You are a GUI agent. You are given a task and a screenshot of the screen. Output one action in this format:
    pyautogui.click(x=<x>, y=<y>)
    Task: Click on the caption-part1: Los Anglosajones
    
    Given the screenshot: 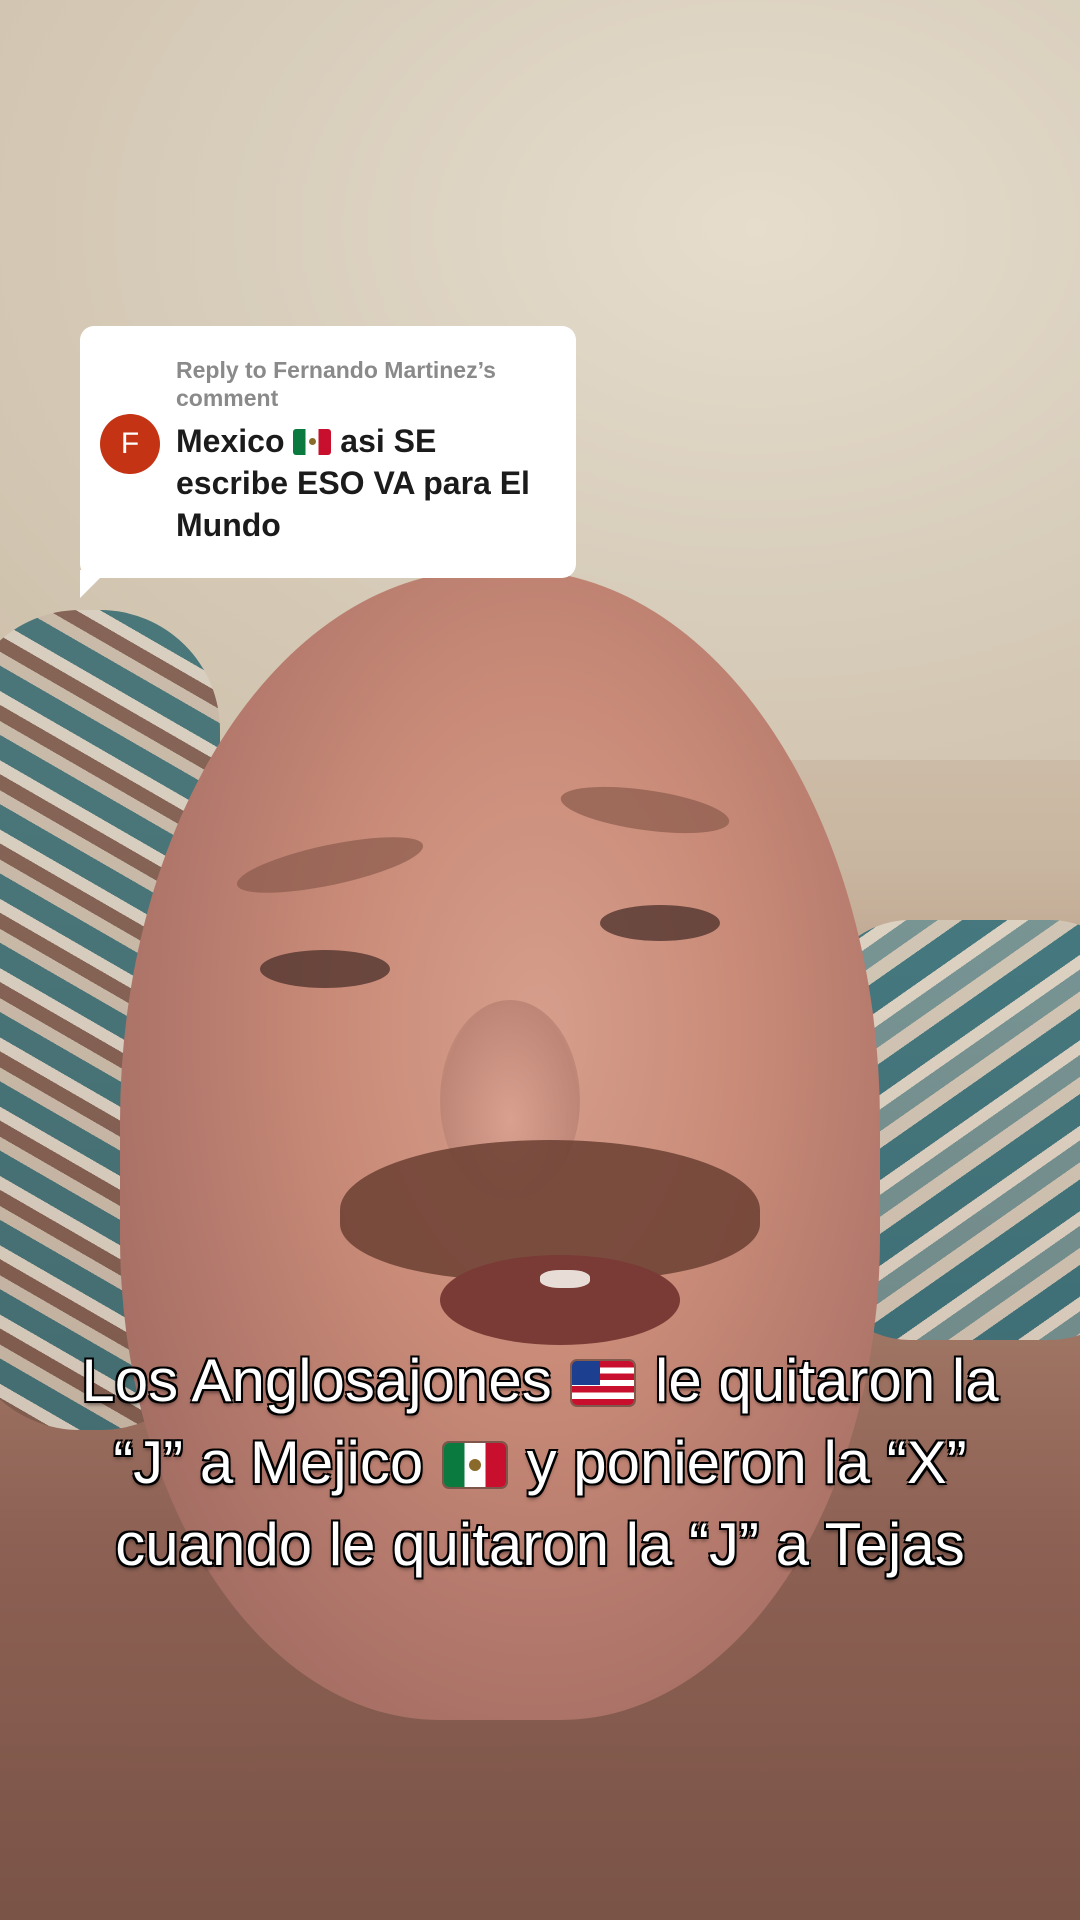 What is the action you would take?
    pyautogui.click(x=325, y=1380)
    